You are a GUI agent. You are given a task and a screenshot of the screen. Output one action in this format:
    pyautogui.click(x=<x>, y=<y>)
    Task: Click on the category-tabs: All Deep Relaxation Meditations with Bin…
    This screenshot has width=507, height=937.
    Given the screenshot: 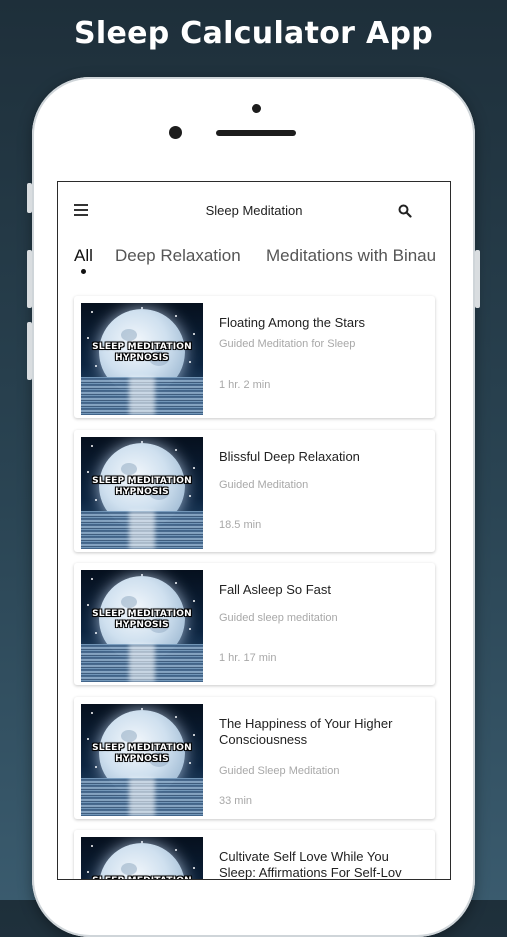 What is the action you would take?
    pyautogui.click(x=254, y=260)
    